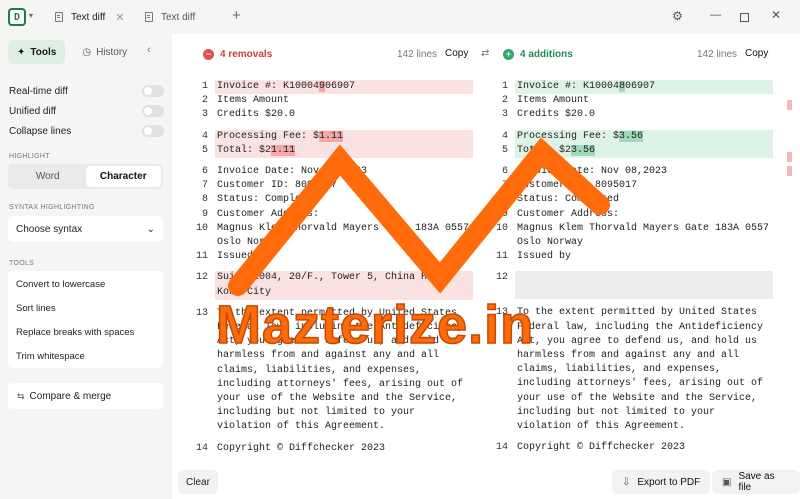 Image resolution: width=800 pixels, height=499 pixels. I want to click on tab-text-diff-1: Text diff ✕, so click(90, 17).